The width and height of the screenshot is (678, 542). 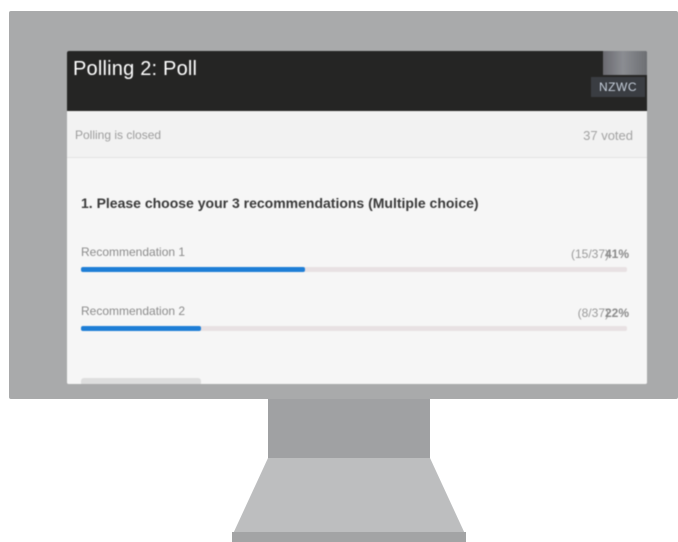 I want to click on option-percent: 41%, so click(x=616, y=254).